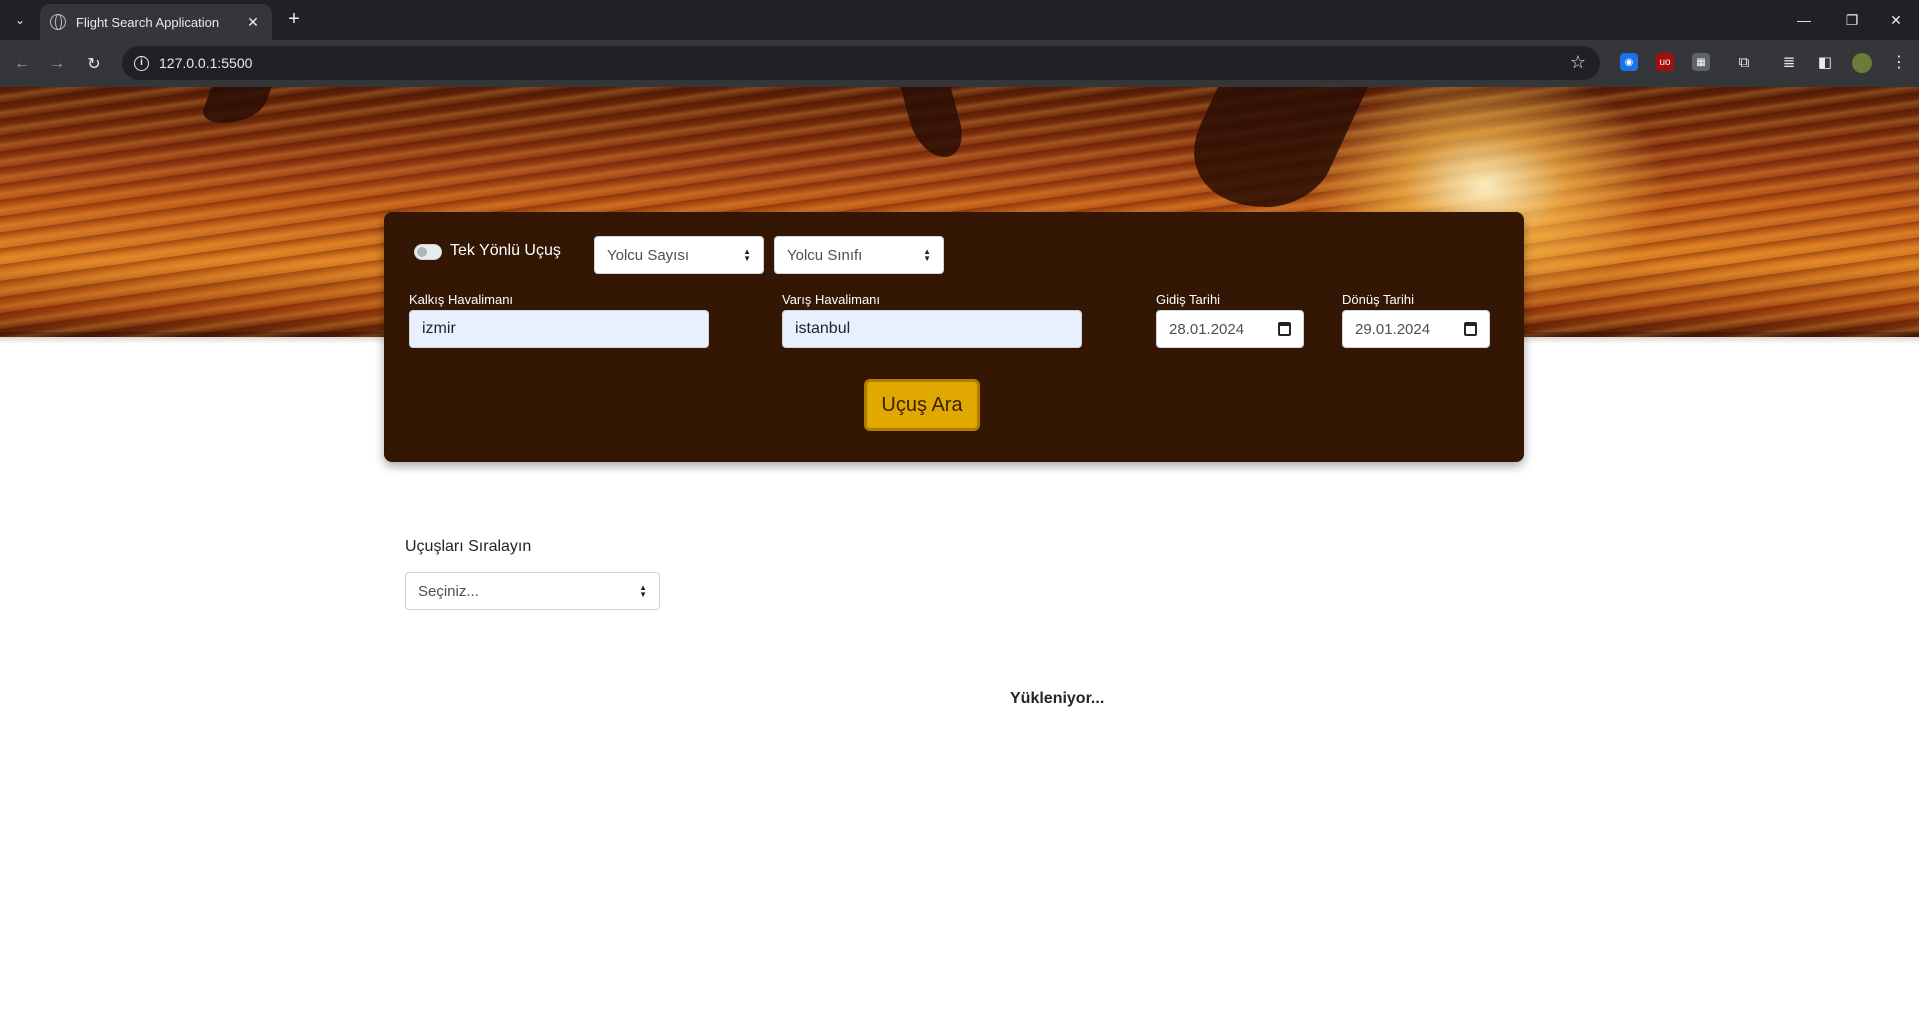 Image resolution: width=1919 pixels, height=1028 pixels. What do you see at coordinates (1578, 62) in the screenshot?
I see `bookmark-star-icon: ☆` at bounding box center [1578, 62].